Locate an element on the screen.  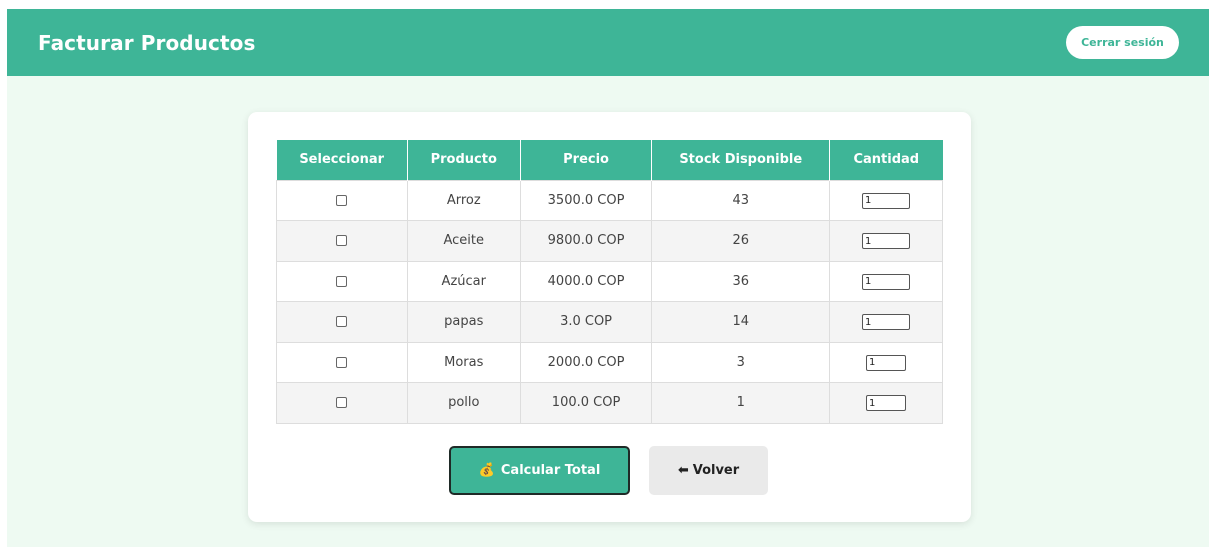
table-row: papas 3.0 COP 14 is located at coordinates (609, 322).